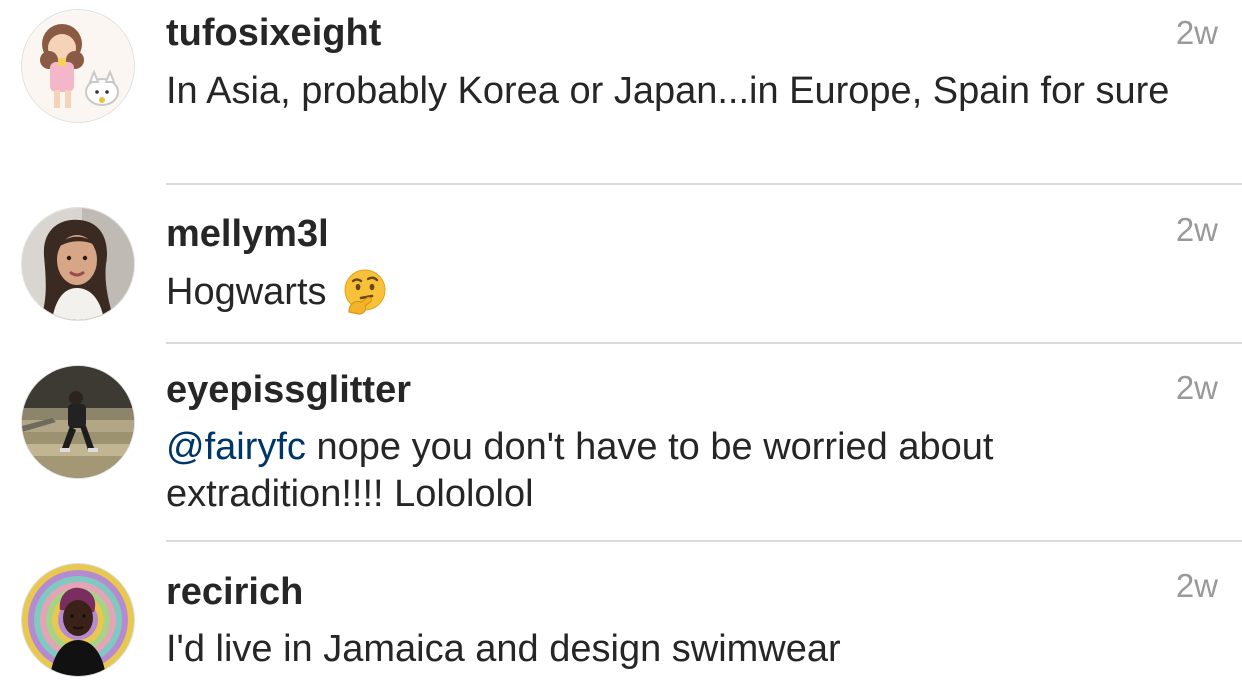 The image size is (1242, 695). I want to click on comment-text: I'd live in Jamaica and design swimwear, so click(503, 649).